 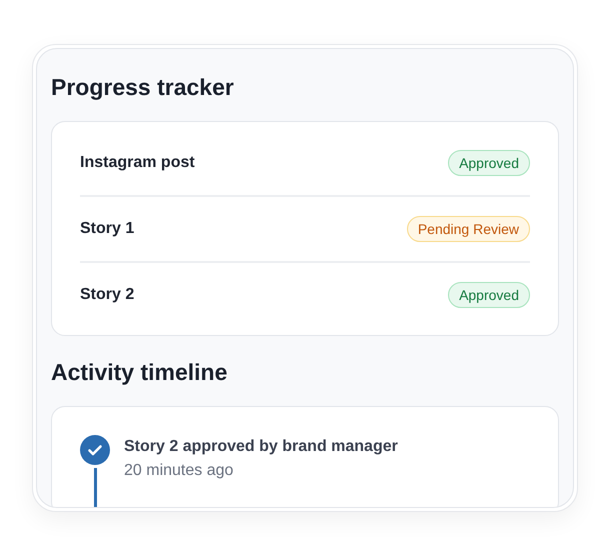 I want to click on event-text: Story 2 approved by brand manager, so click(x=261, y=447).